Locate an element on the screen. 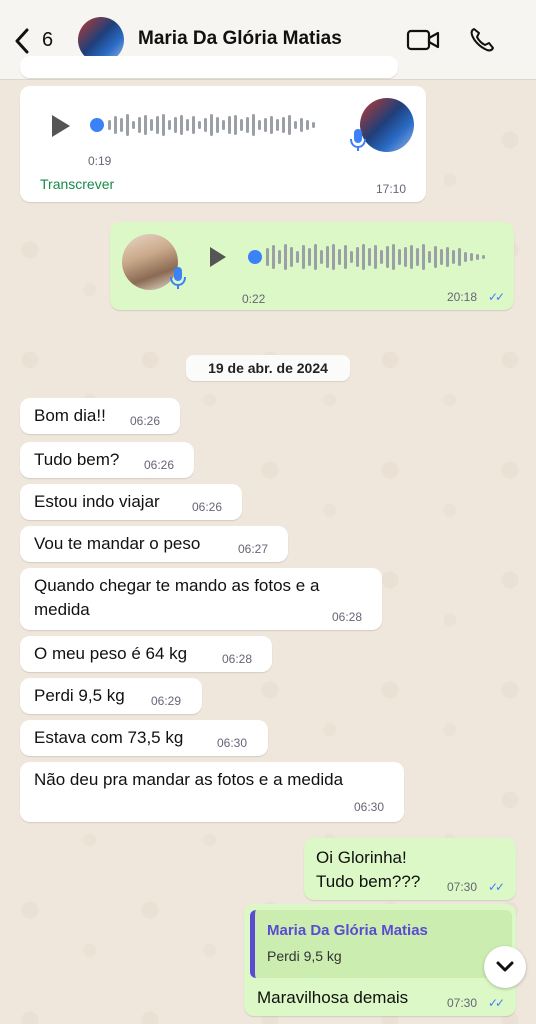 The image size is (536, 1024). transcribe-link: Transcrever is located at coordinates (77, 184).